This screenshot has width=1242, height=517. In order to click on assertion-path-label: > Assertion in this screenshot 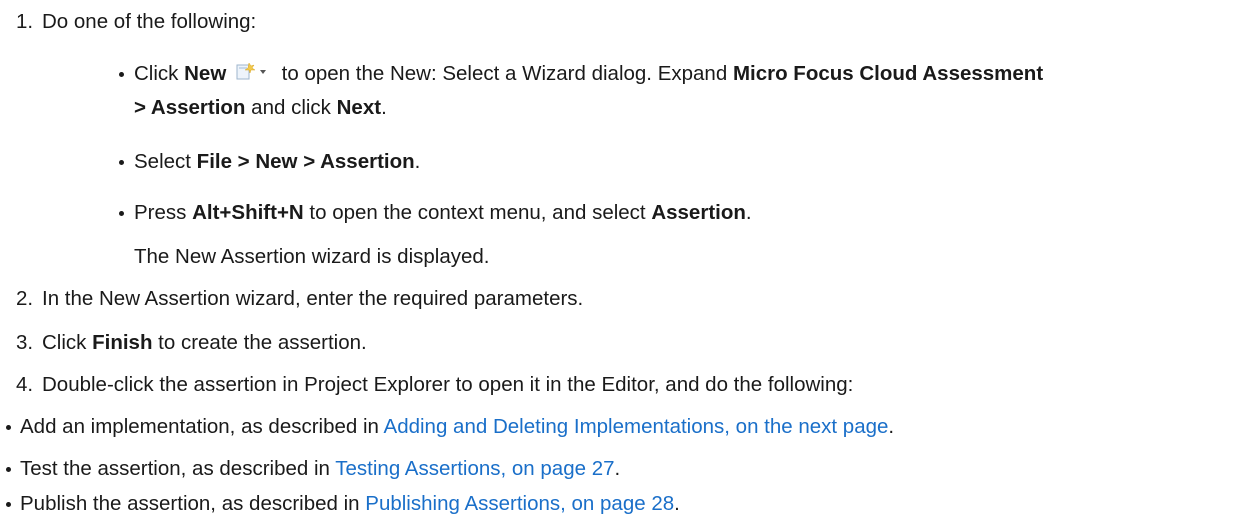, I will do `click(190, 107)`.